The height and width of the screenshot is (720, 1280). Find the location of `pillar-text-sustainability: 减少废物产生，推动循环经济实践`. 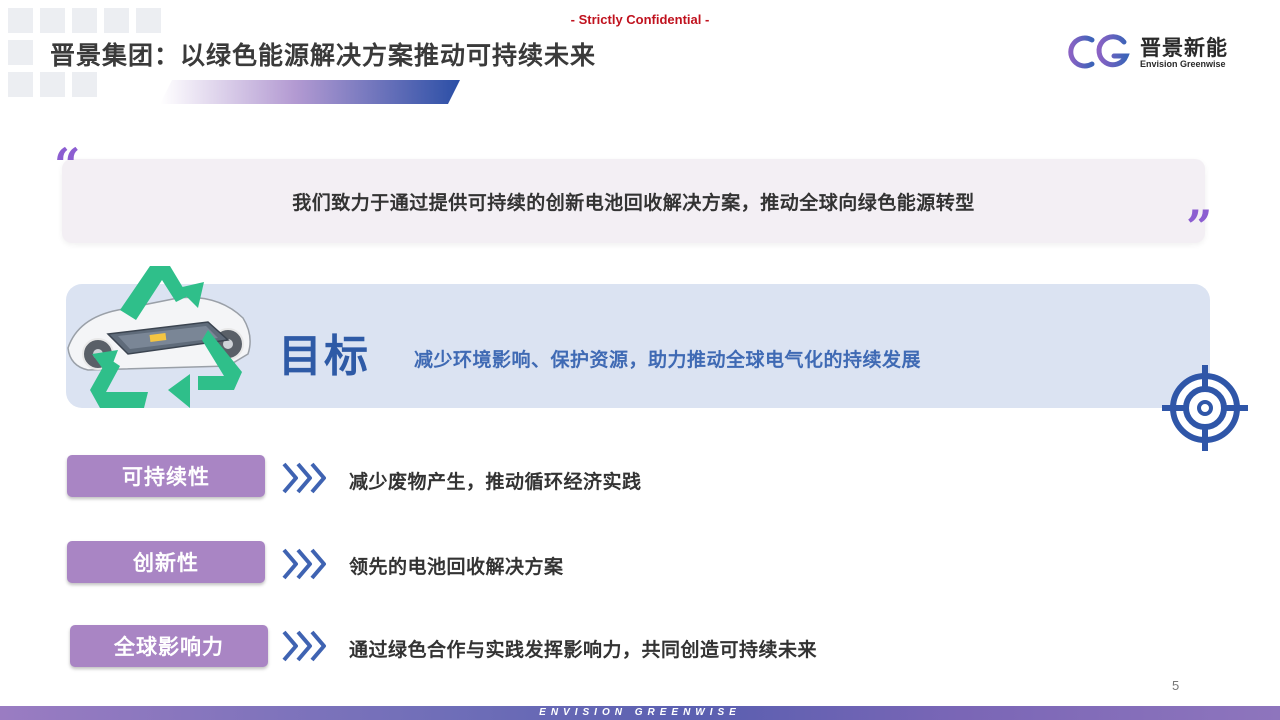

pillar-text-sustainability: 减少废物产生，推动循环经济实践 is located at coordinates (495, 482).